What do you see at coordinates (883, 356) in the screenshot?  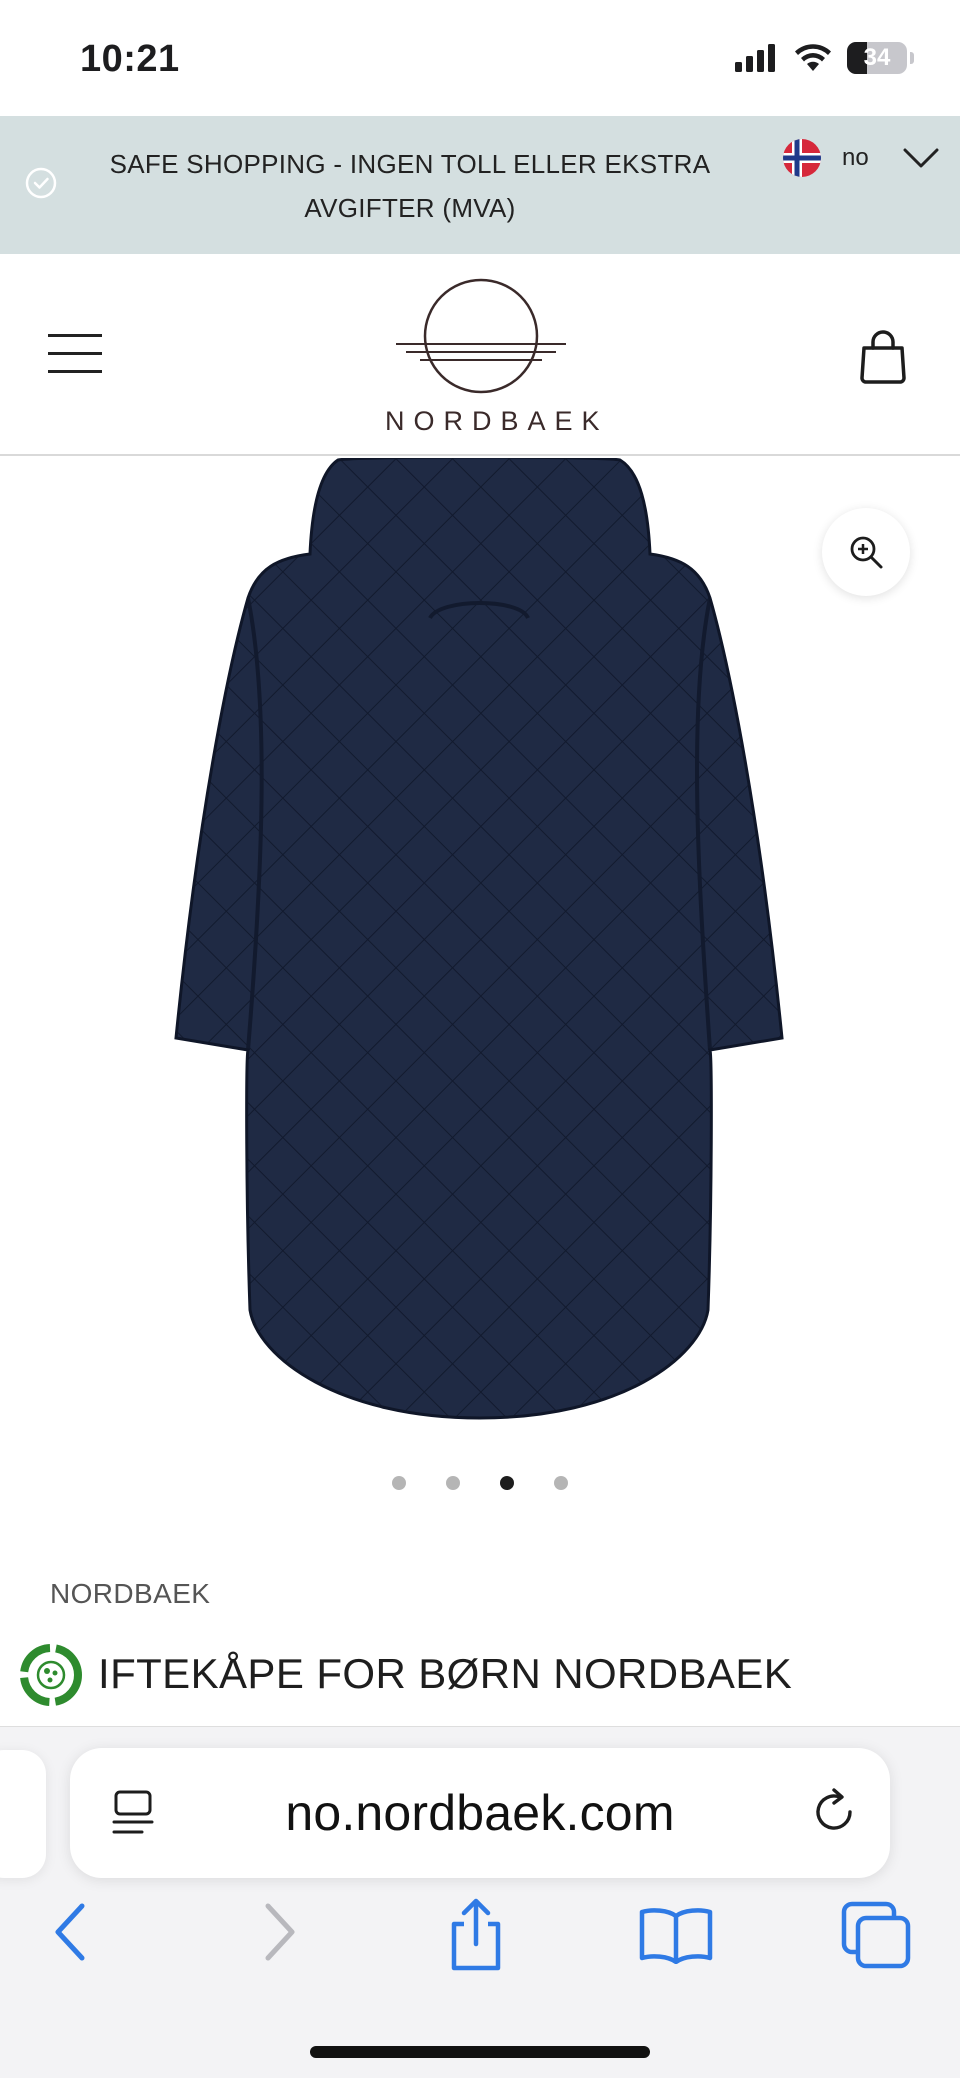 I see `shopping-bag-icon` at bounding box center [883, 356].